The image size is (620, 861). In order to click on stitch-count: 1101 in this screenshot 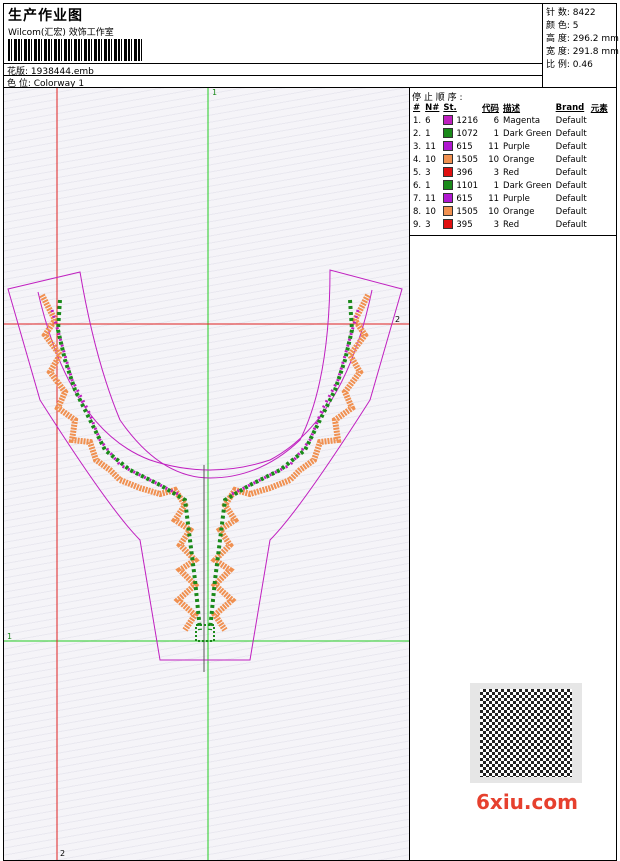, I will do `click(467, 185)`.